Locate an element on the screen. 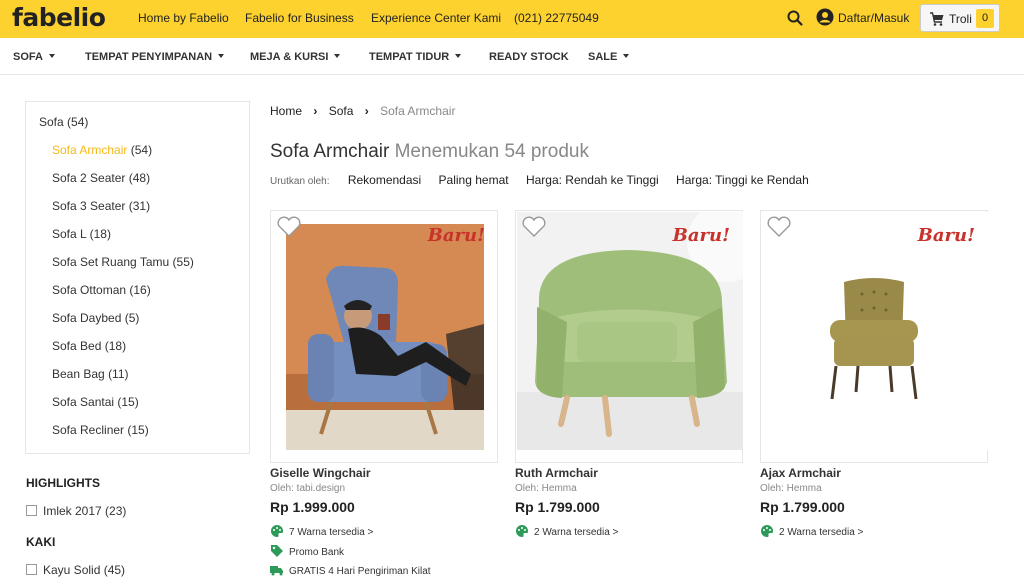 Image resolution: width=1024 pixels, height=585 pixels. sidebar-item-label: Sofa Armchair is located at coordinates (90, 150).